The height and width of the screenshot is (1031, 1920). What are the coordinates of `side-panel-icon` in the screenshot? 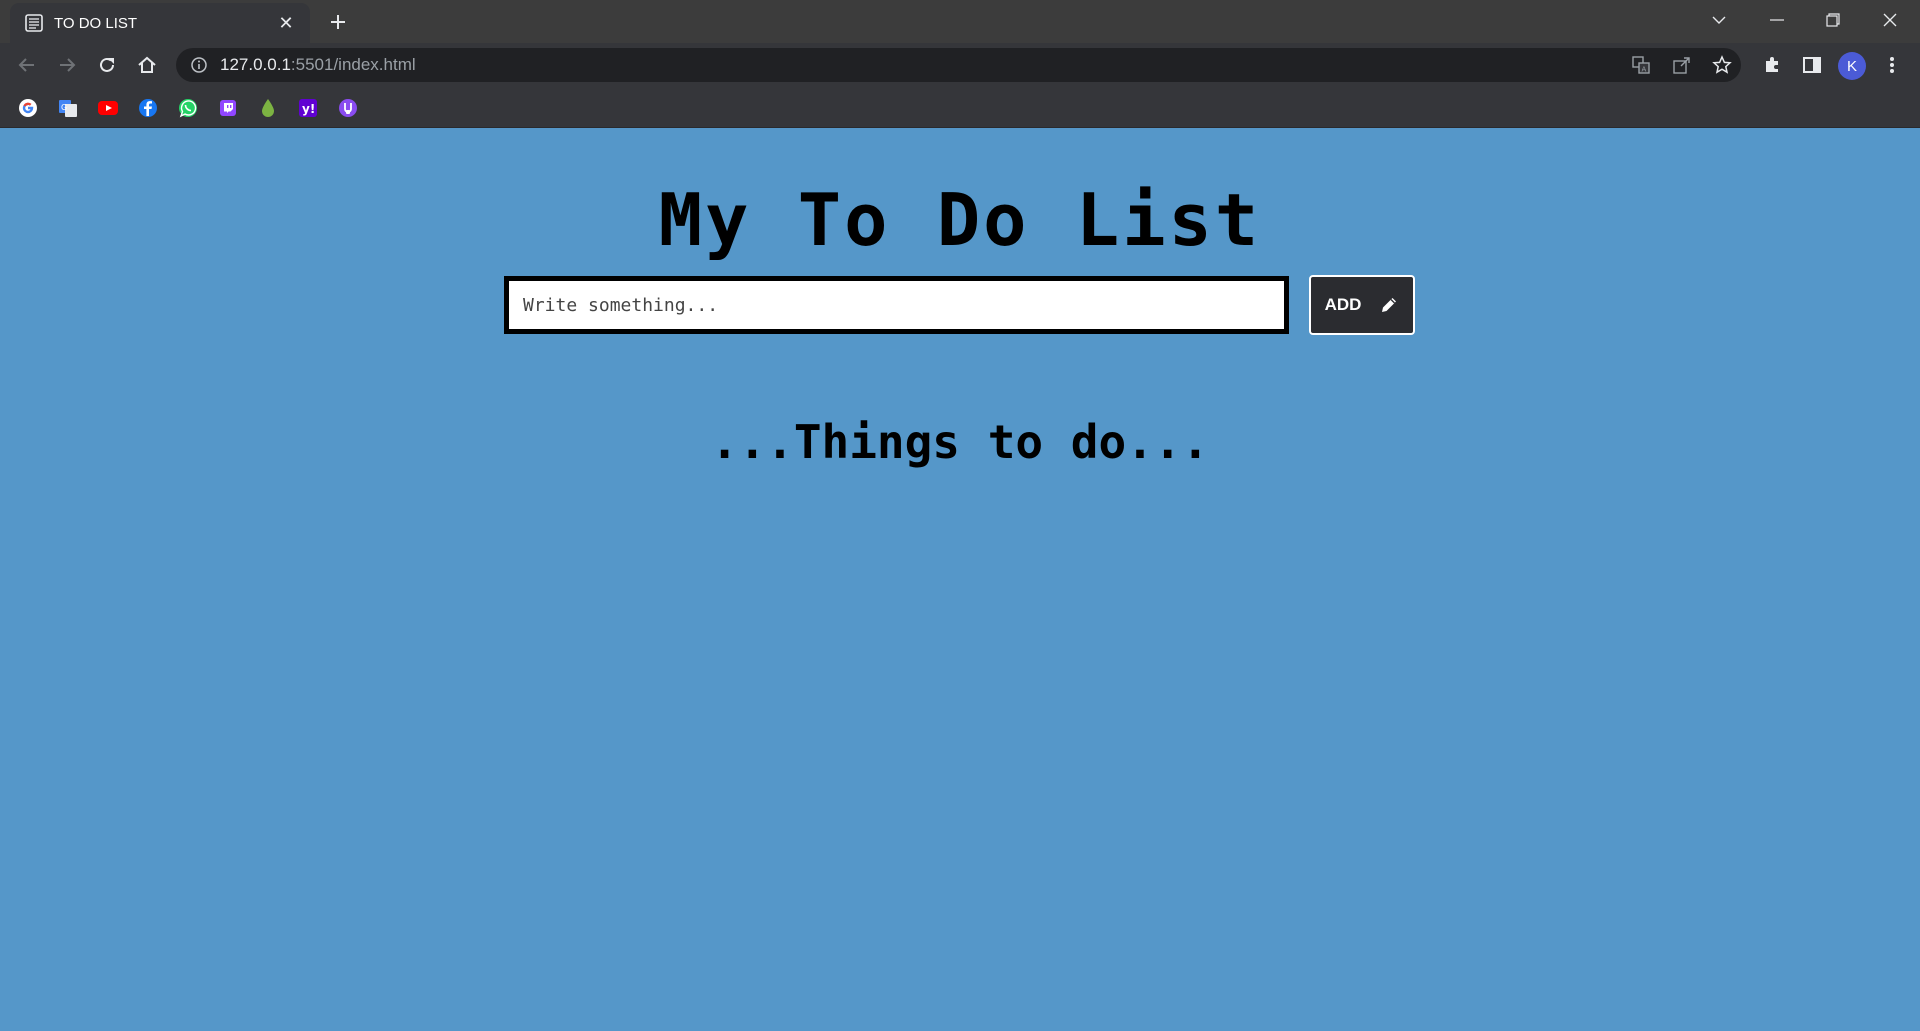 It's located at (1812, 65).